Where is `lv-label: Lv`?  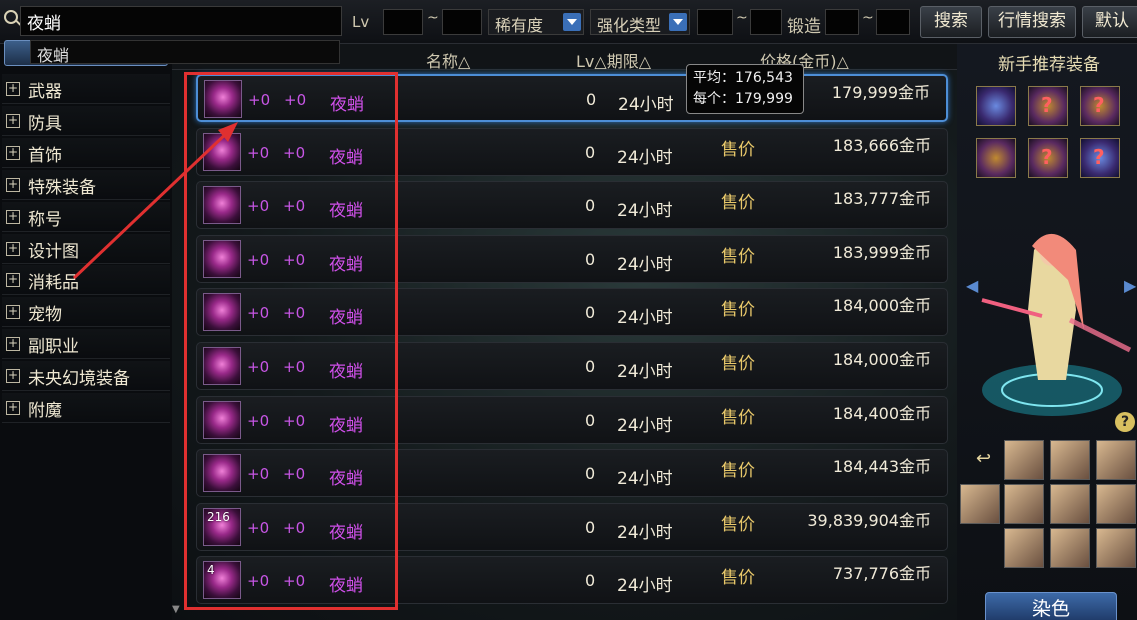 lv-label: Lv is located at coordinates (361, 22).